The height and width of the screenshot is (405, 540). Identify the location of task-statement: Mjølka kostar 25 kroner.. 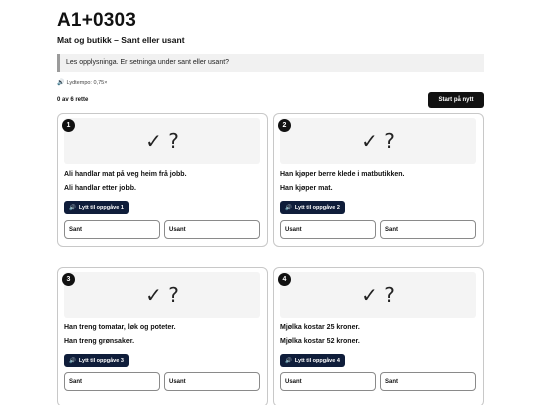
(320, 327).